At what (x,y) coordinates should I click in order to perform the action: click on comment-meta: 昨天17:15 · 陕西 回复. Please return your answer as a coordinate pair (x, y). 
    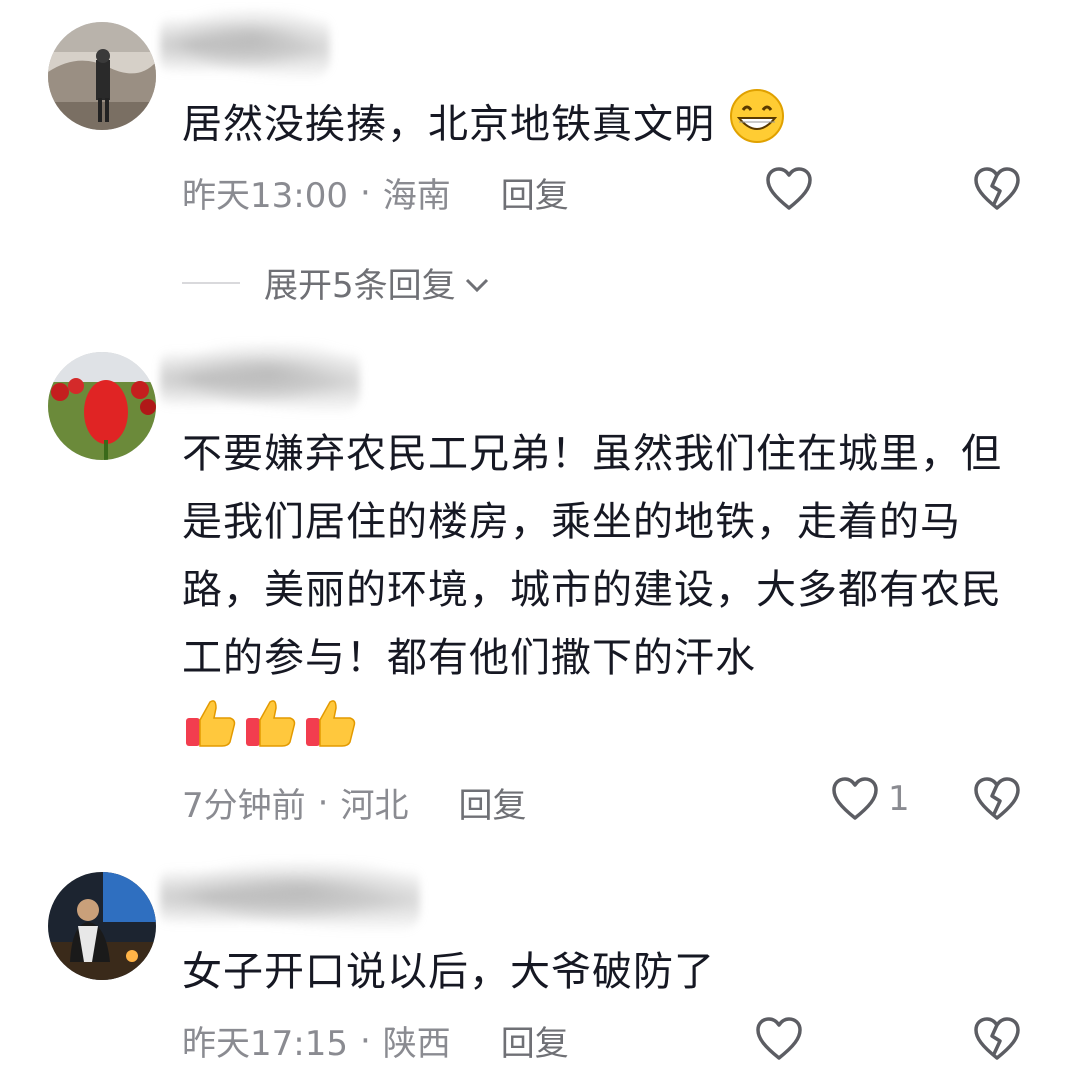
    Looking at the image, I should click on (375, 1040).